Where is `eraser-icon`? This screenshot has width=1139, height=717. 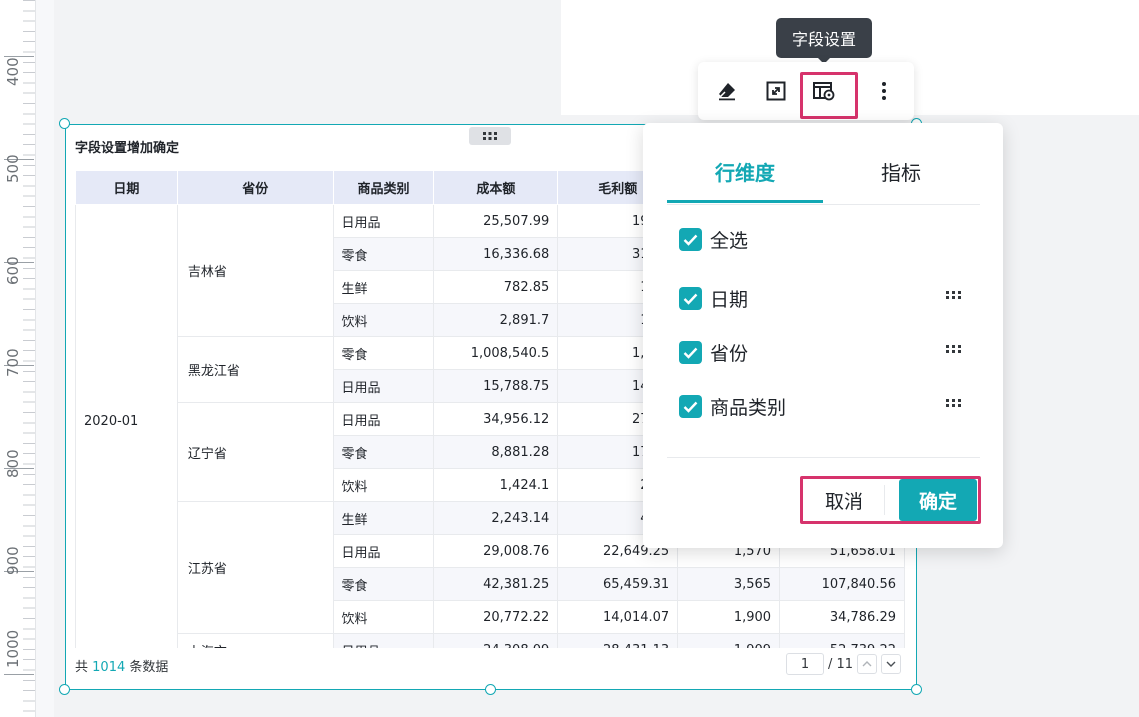 eraser-icon is located at coordinates (727, 91).